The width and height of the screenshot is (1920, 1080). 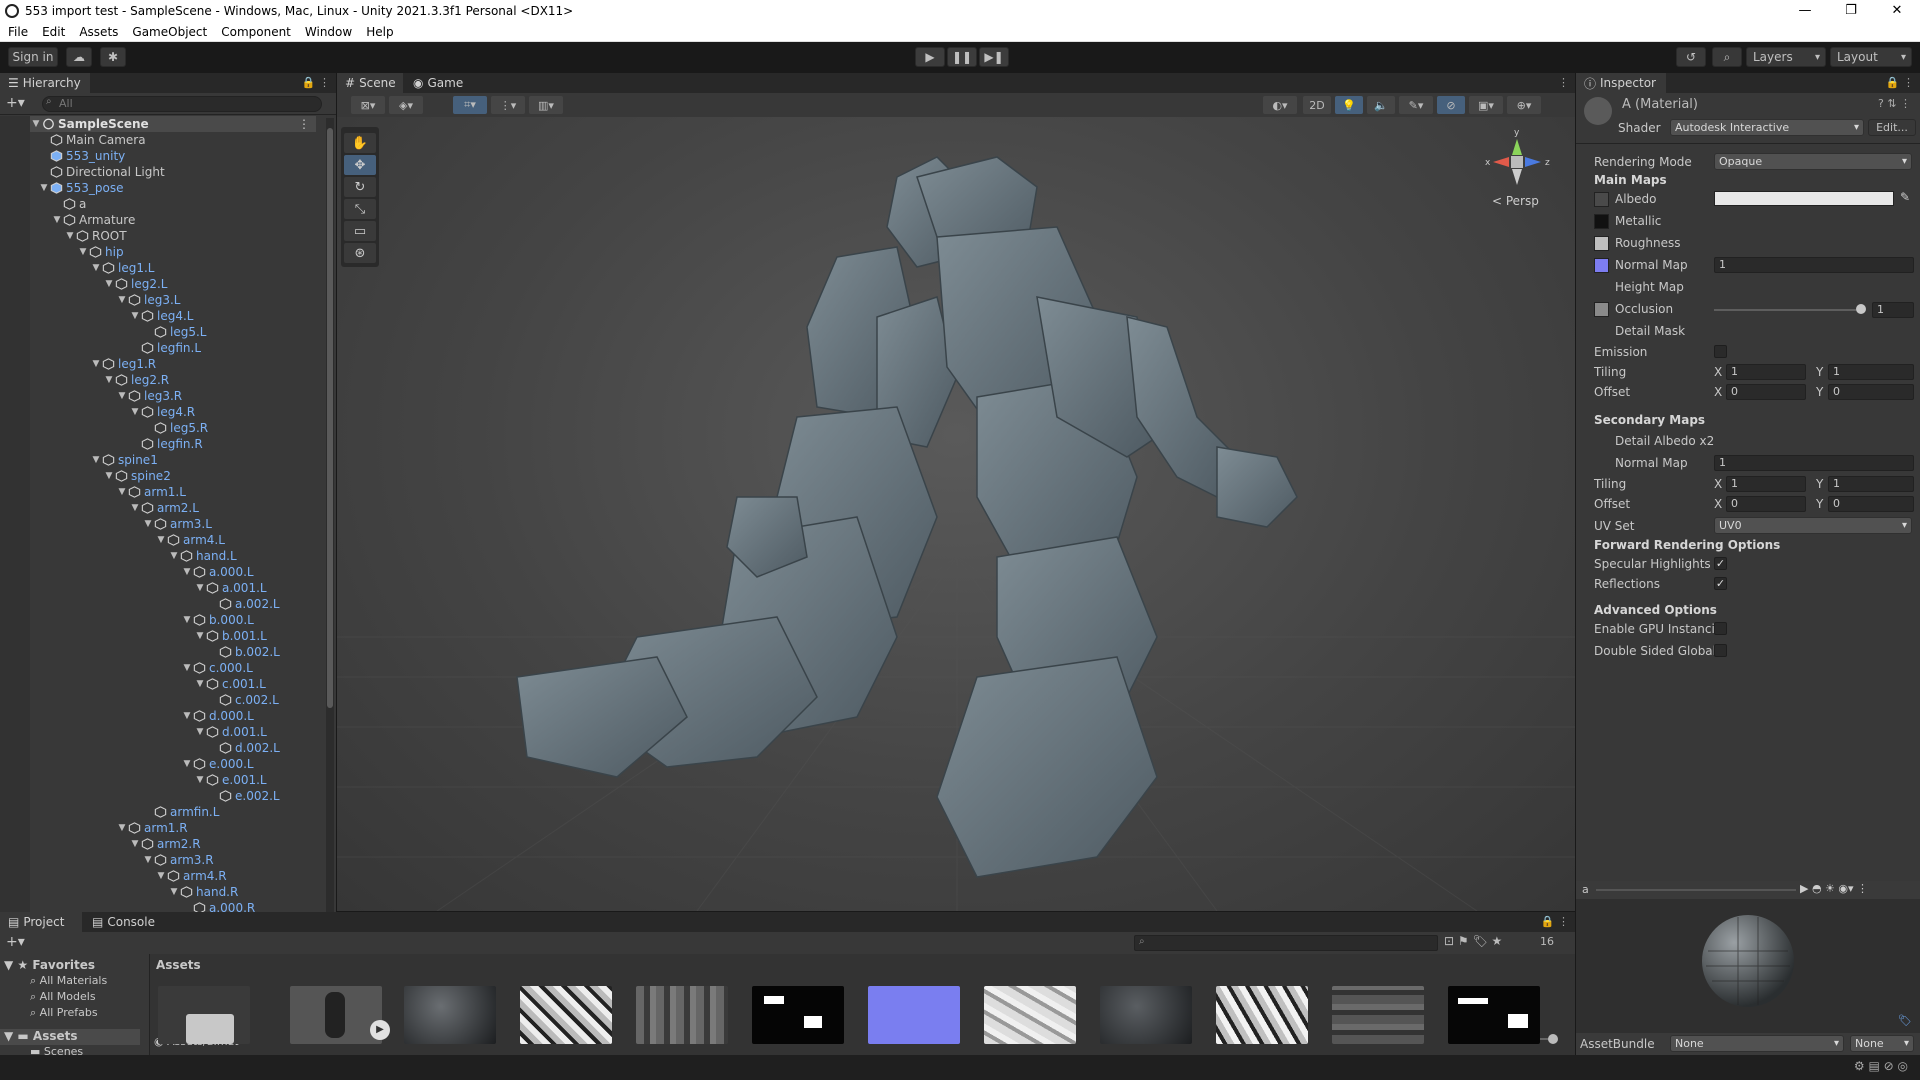 What do you see at coordinates (217, 716) in the screenshot?
I see `hierarchy-item: ▼ d.000.L` at bounding box center [217, 716].